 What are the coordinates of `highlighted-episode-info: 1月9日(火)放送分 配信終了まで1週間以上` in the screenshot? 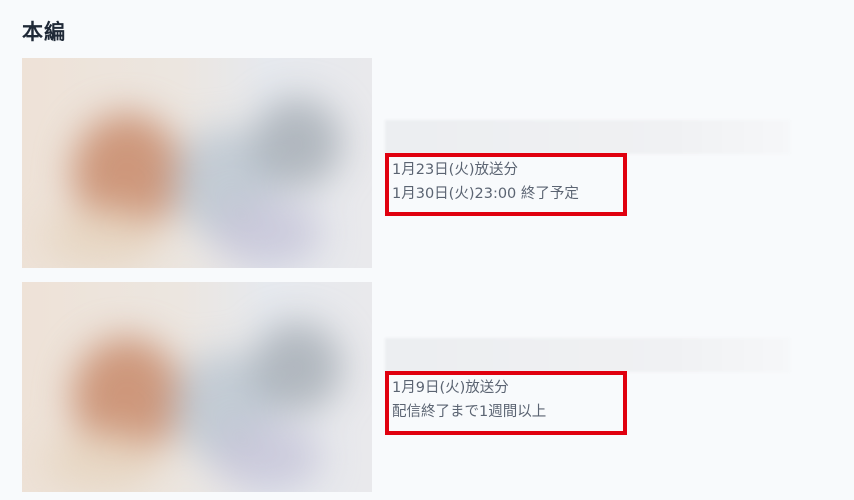 It's located at (506, 403).